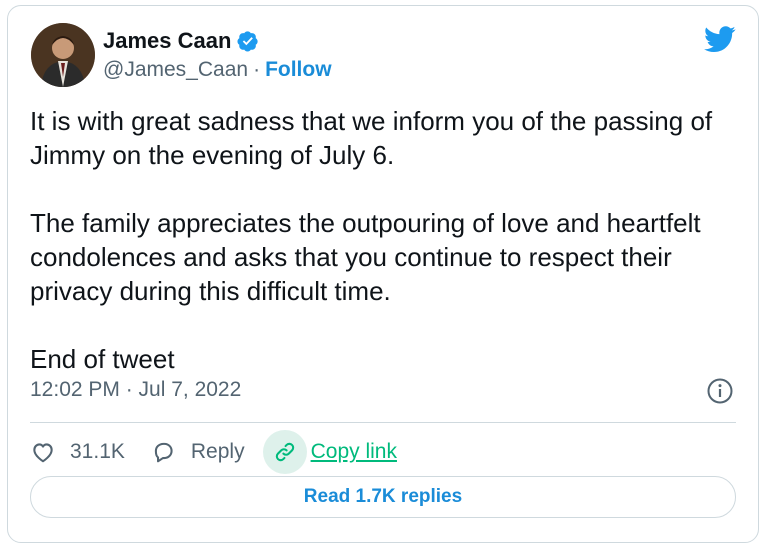 This screenshot has height=552, width=768. I want to click on author-name-row: James Caan, so click(181, 41).